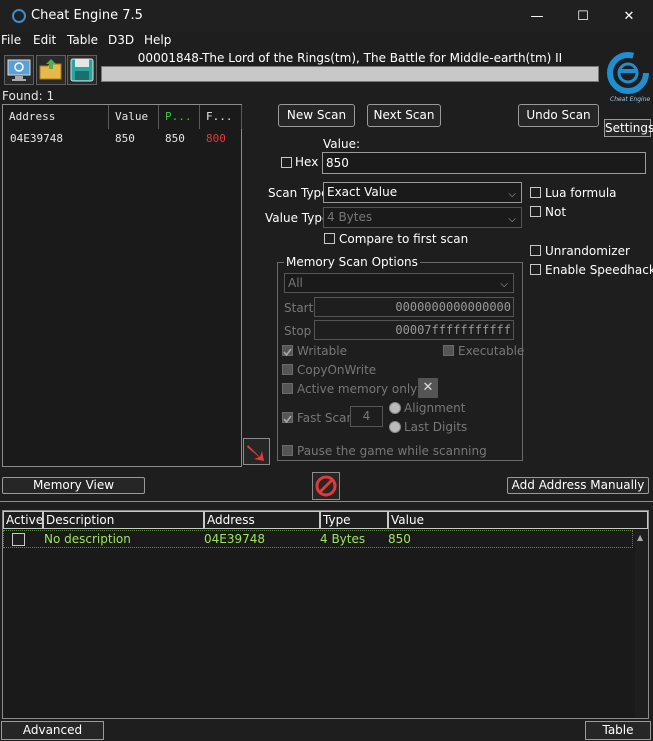  What do you see at coordinates (535, 211) in the screenshot?
I see `not-checkbox` at bounding box center [535, 211].